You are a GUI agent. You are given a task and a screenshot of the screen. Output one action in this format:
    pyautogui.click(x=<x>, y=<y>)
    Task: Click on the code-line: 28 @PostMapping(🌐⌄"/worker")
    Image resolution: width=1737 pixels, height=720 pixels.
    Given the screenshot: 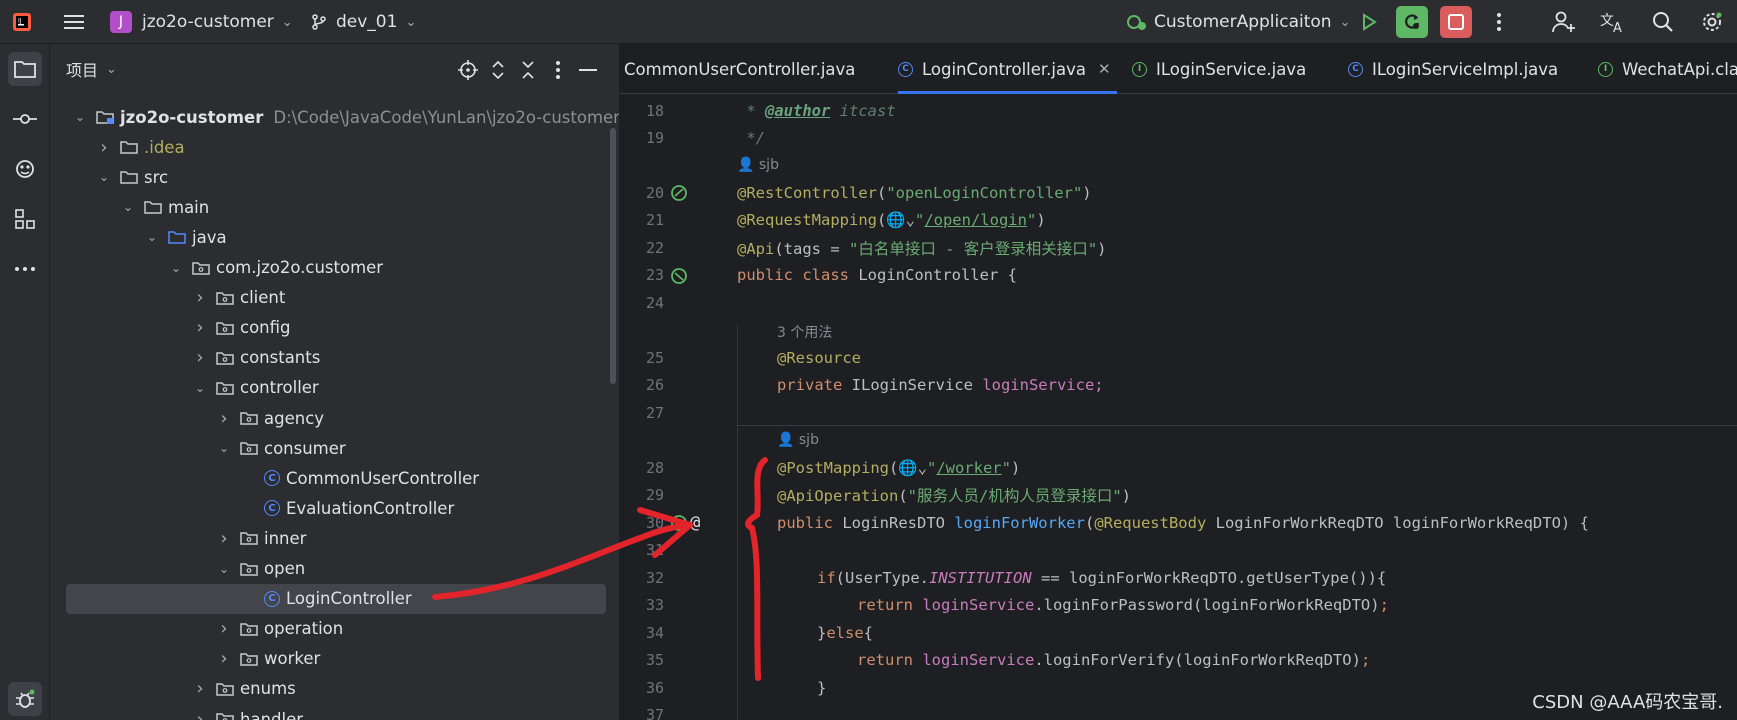 What is the action you would take?
    pyautogui.click(x=1178, y=468)
    